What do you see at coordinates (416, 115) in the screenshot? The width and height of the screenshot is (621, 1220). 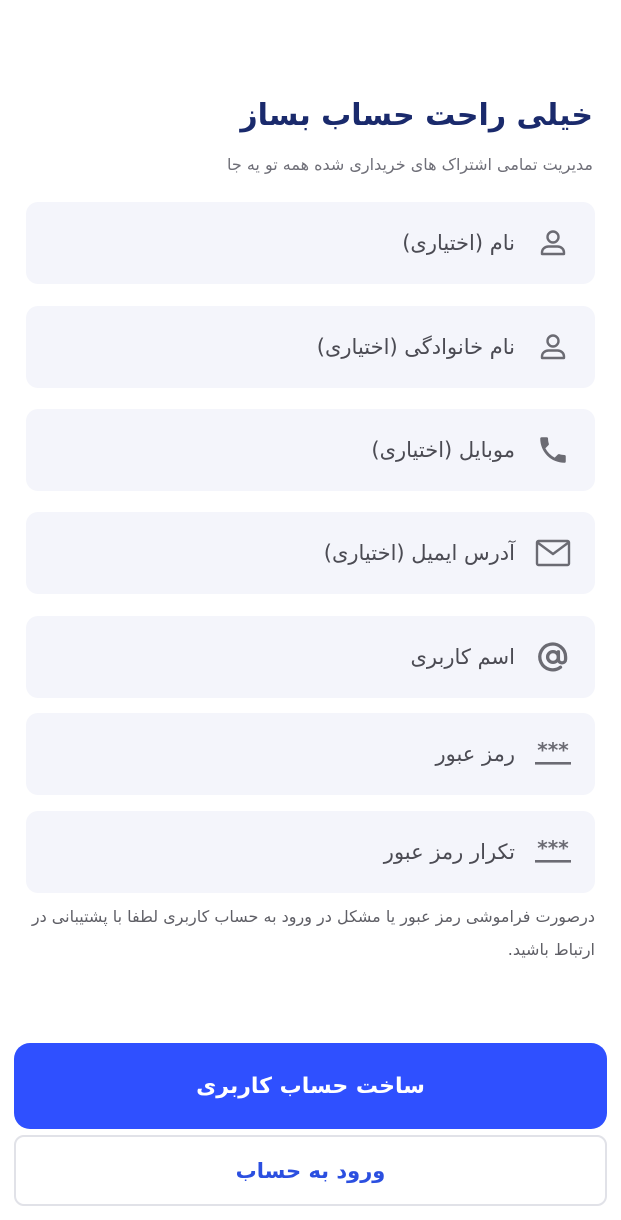 I see `page-title: خیلی راحت حساب بساز` at bounding box center [416, 115].